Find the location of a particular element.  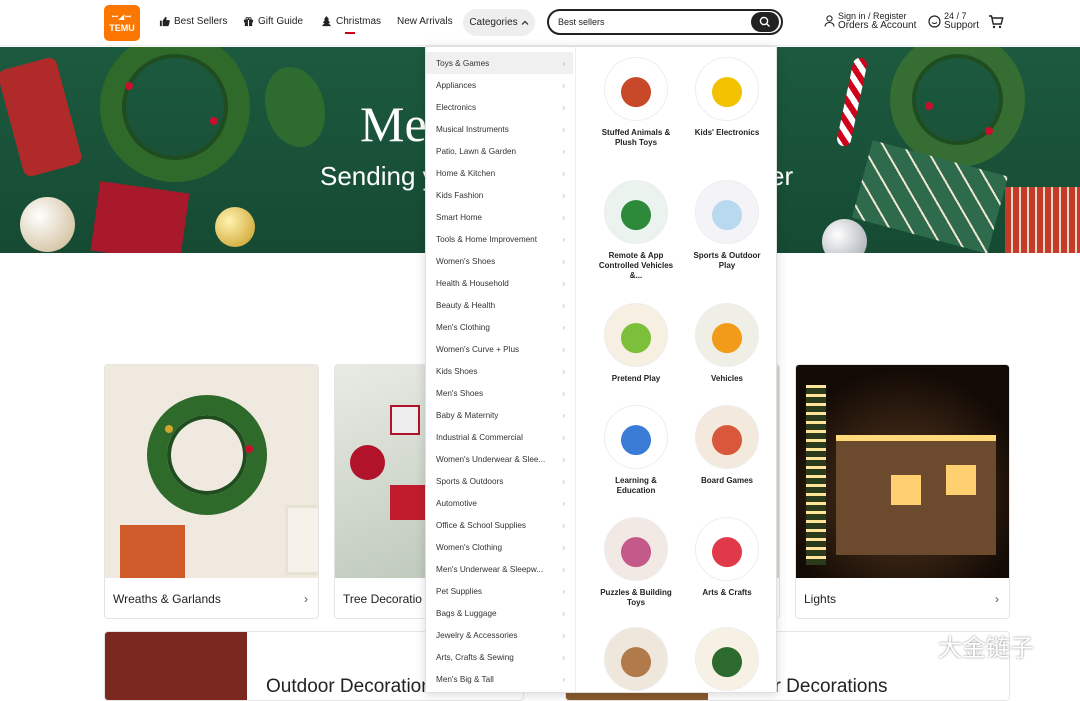

support-link: 24 / 7 Support is located at coordinates (954, 21).